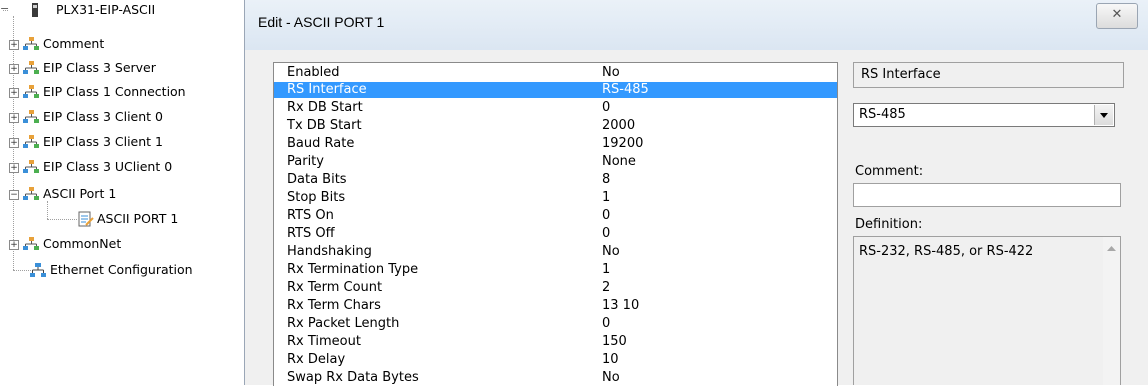  I want to click on device-icon, so click(35, 10).